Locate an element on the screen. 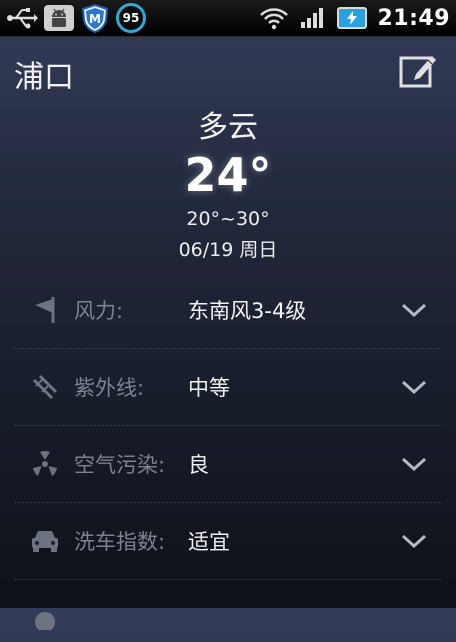 The width and height of the screenshot is (456, 642). current-temperature: 24° is located at coordinates (228, 175).